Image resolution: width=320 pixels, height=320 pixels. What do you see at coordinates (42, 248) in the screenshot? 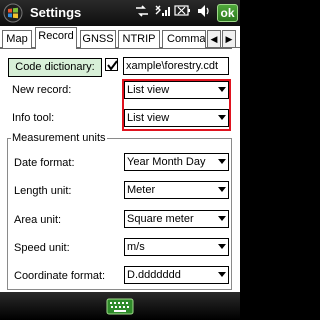
I see `speed-unit-label: Speed unit:` at bounding box center [42, 248].